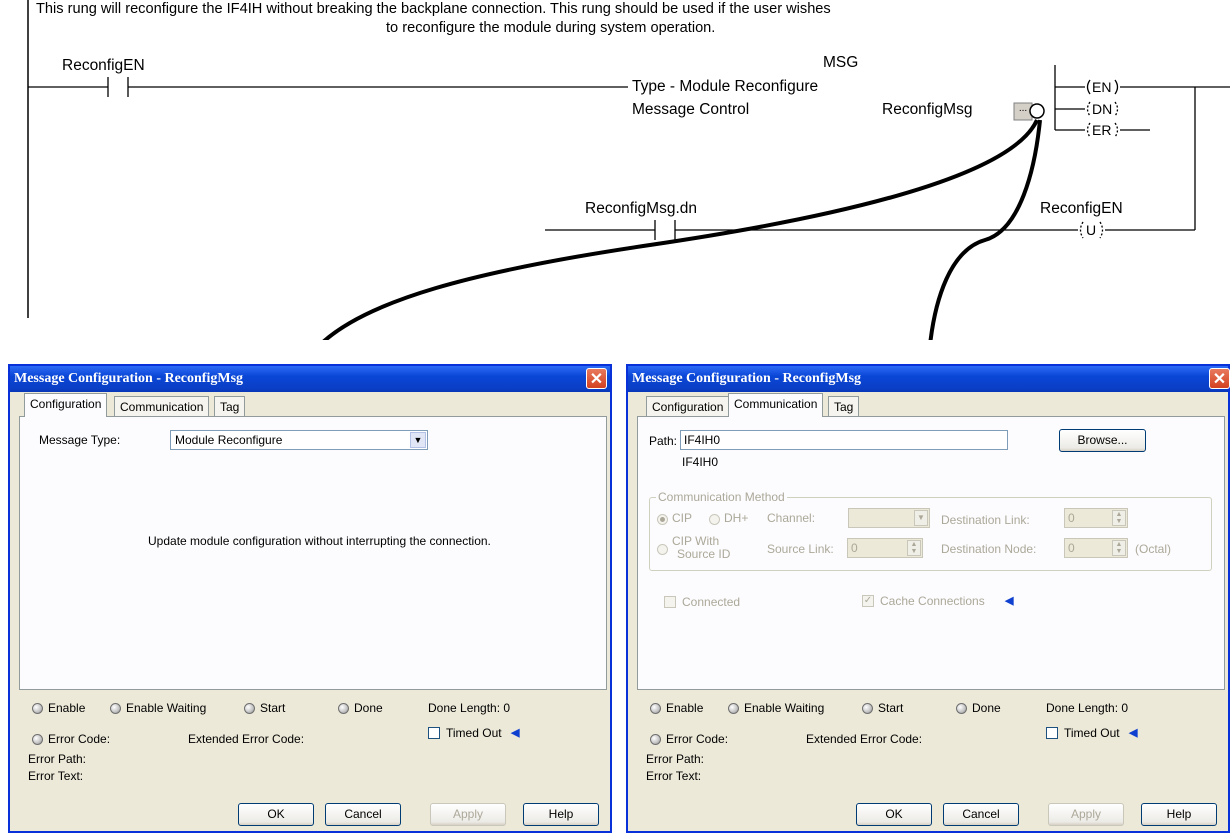  I want to click on destination-link-label: Destination Link:, so click(985, 520).